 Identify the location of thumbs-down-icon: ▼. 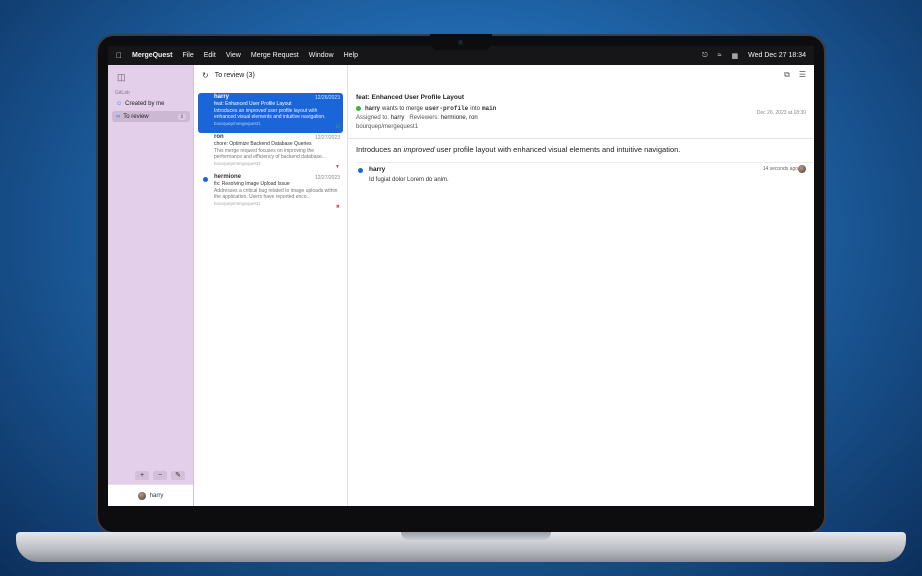
(337, 167).